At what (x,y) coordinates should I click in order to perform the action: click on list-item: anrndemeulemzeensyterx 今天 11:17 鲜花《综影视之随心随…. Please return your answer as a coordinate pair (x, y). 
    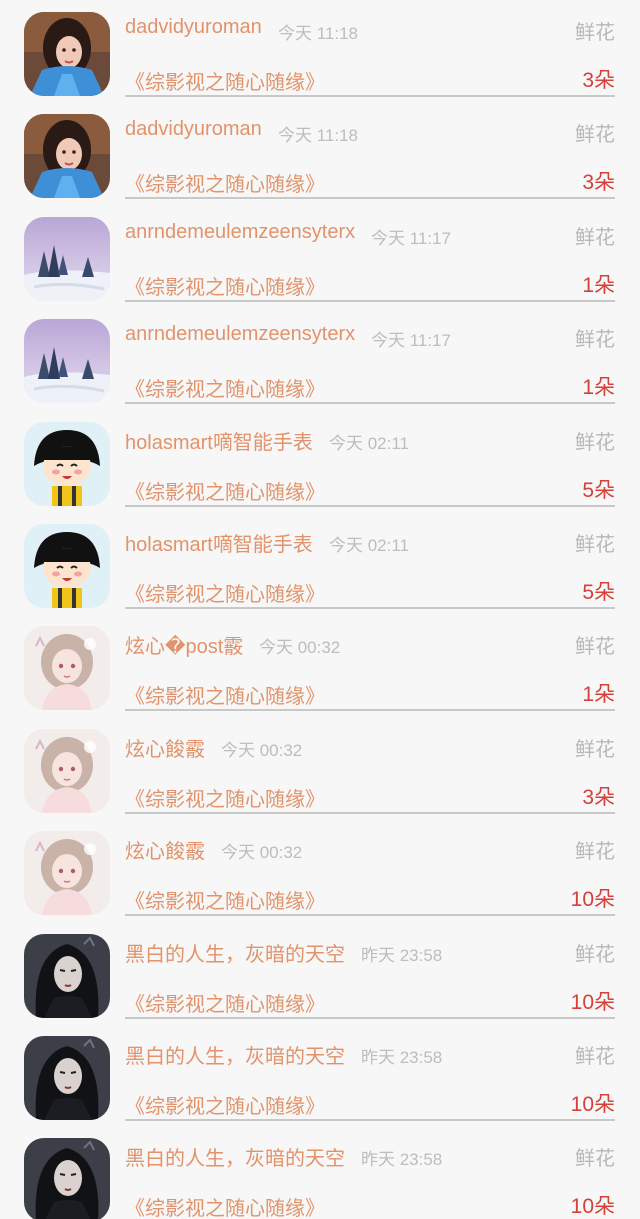
    Looking at the image, I should click on (320, 358).